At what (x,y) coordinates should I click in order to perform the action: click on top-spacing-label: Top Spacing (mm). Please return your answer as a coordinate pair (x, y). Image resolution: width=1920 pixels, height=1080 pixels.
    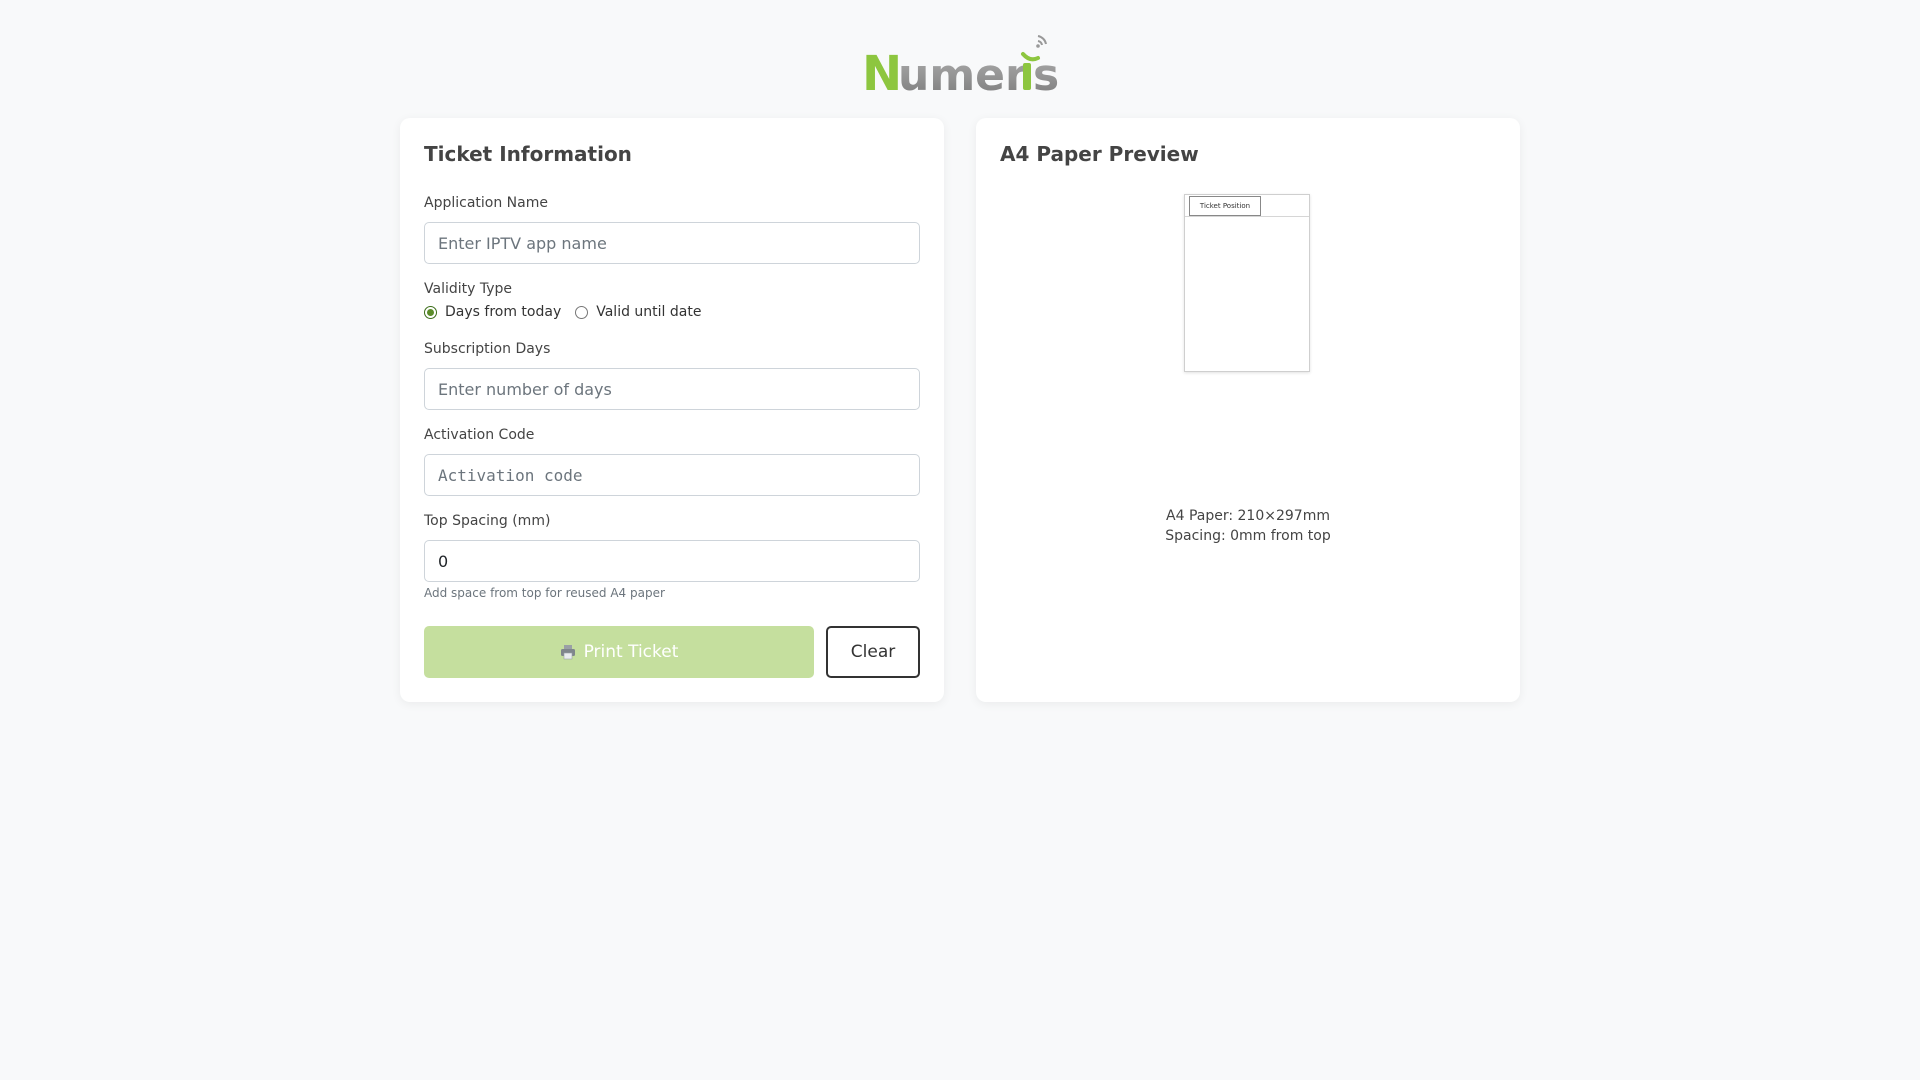
    Looking at the image, I should click on (487, 521).